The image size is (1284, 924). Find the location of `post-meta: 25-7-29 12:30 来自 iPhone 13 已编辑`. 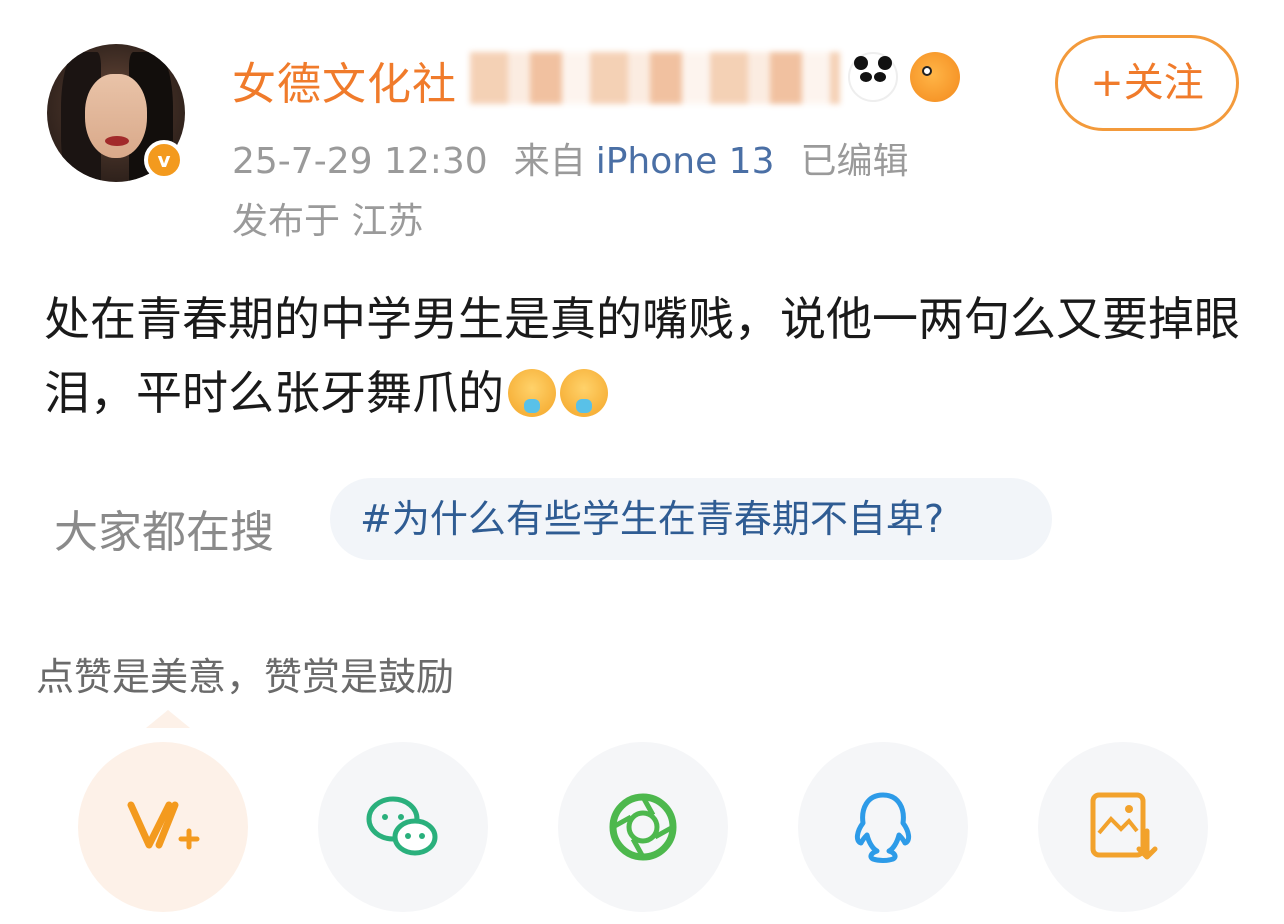

post-meta: 25-7-29 12:30 来自 iPhone 13 已编辑 is located at coordinates (583, 158).